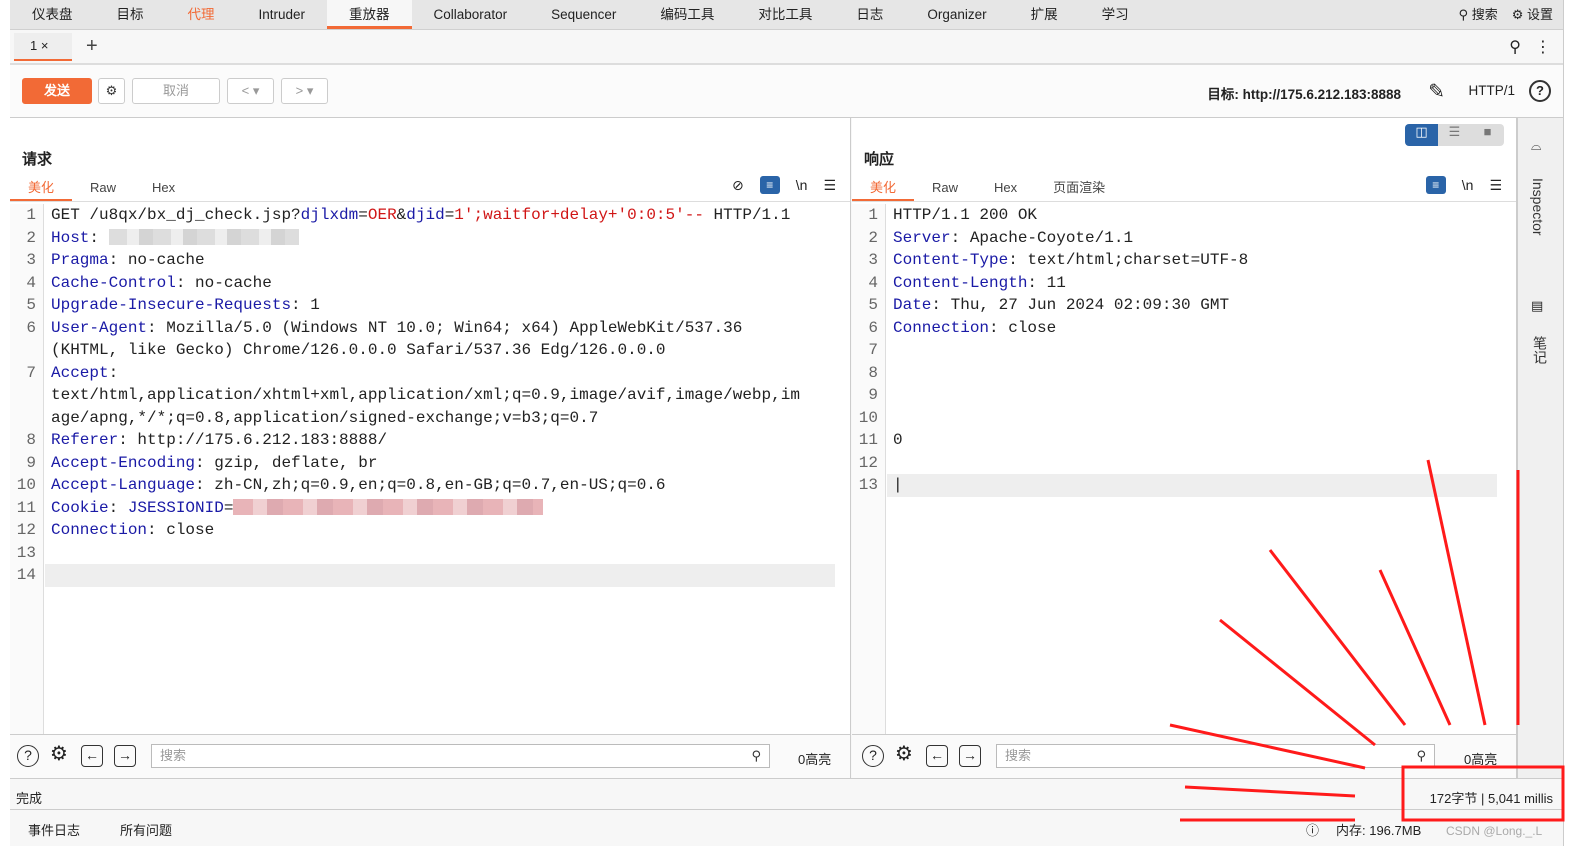  Describe the element at coordinates (687, 14) in the screenshot. I see `nav-tab: 编码工具` at that location.